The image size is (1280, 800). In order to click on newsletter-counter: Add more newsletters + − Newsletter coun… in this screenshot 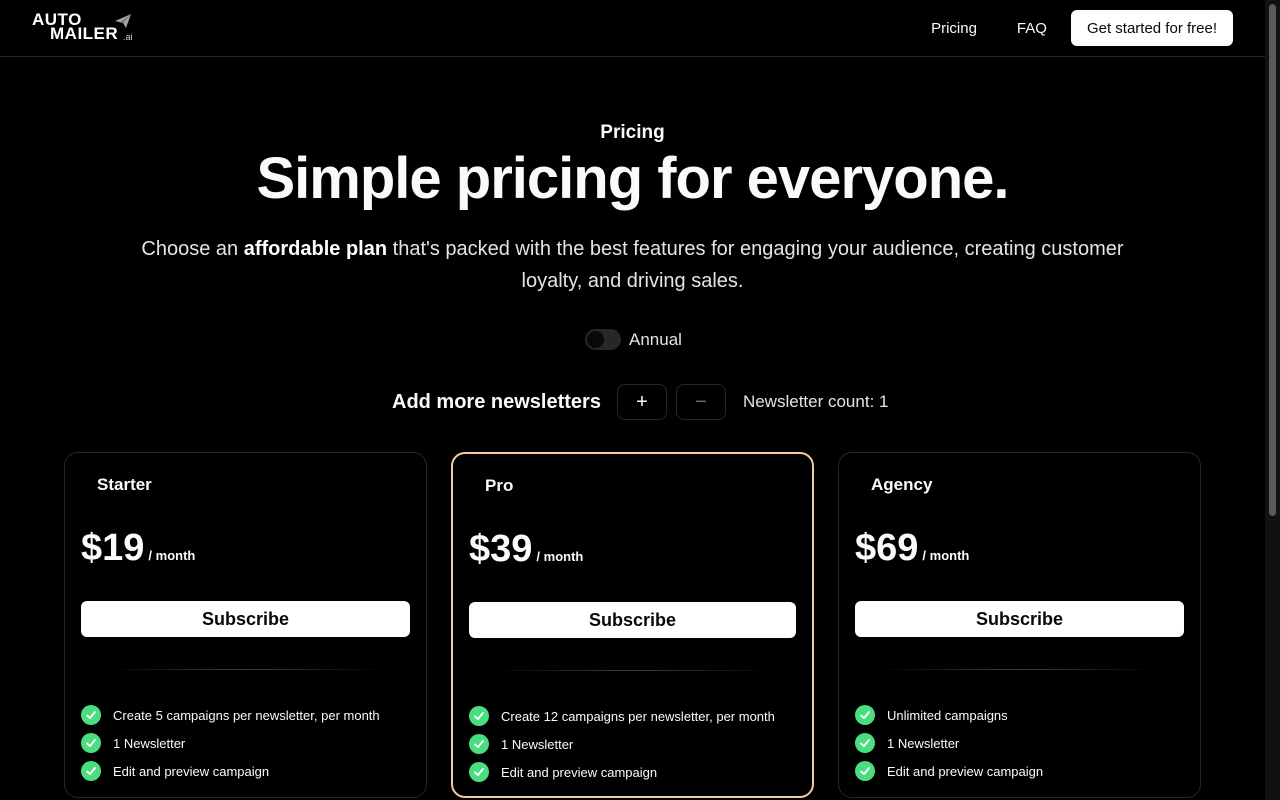, I will do `click(640, 402)`.